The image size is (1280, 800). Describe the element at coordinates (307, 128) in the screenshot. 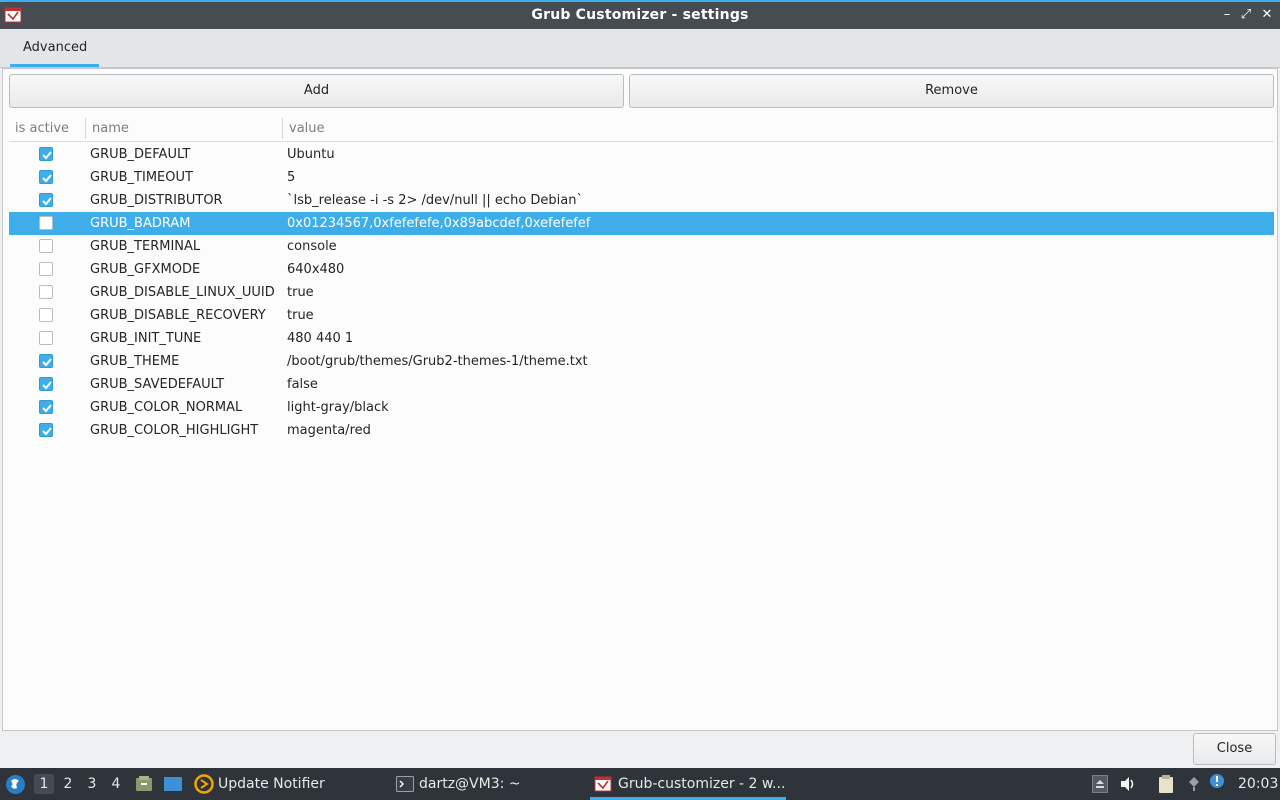

I see `column-header-value: value` at that location.